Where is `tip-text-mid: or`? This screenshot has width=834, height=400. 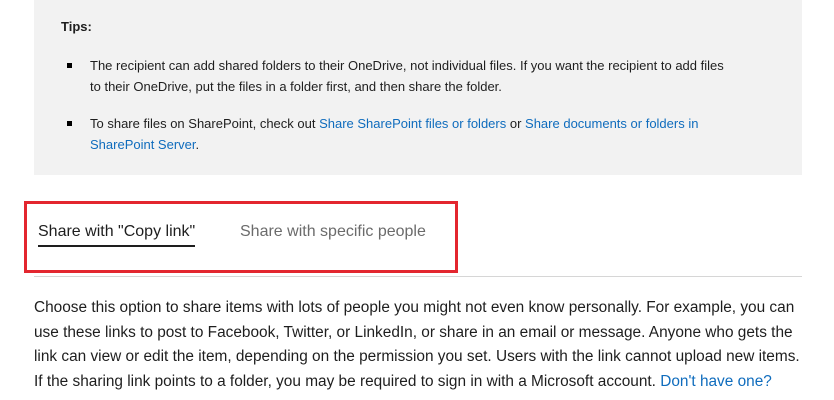
tip-text-mid: or is located at coordinates (516, 123).